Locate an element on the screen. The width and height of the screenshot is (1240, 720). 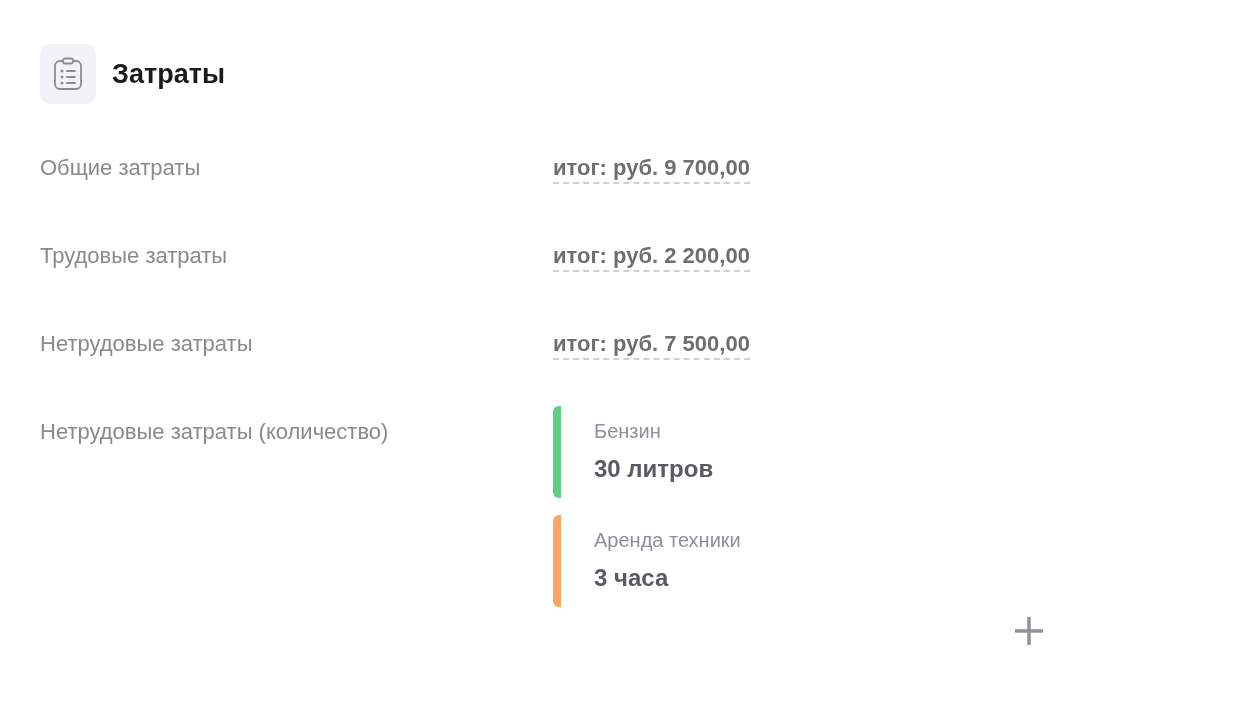
clipboard-icon is located at coordinates (68, 74).